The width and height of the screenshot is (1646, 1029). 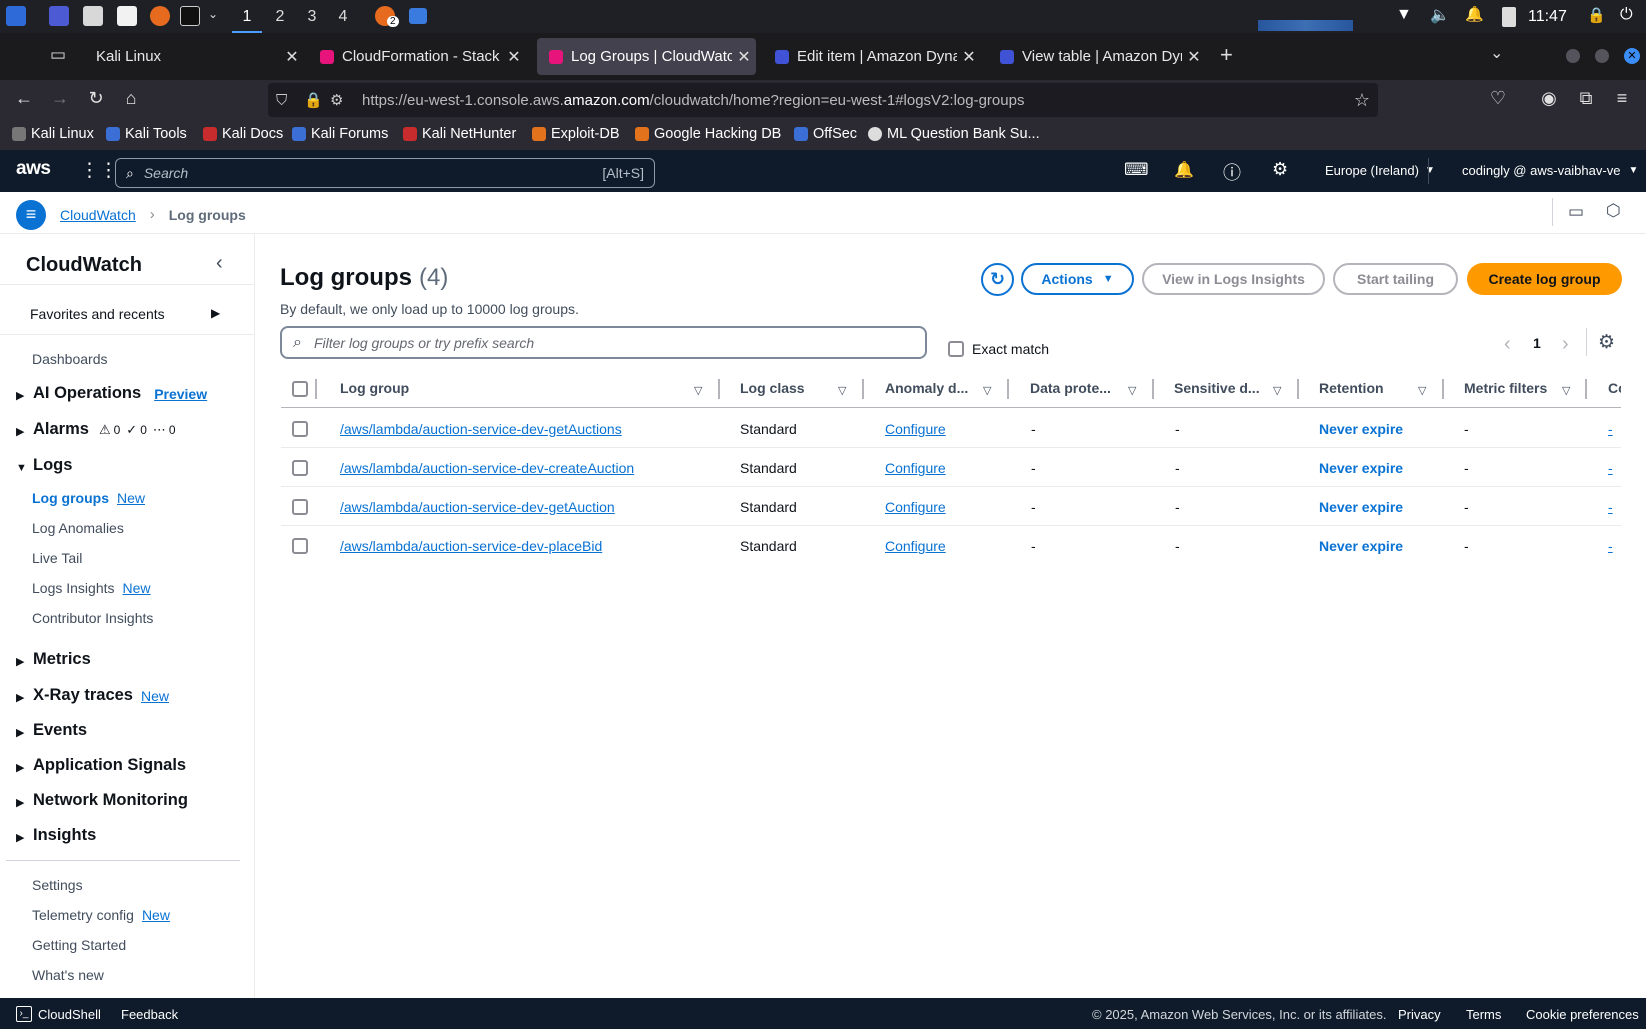 I want to click on bell-icon: 🔔, so click(x=1184, y=170).